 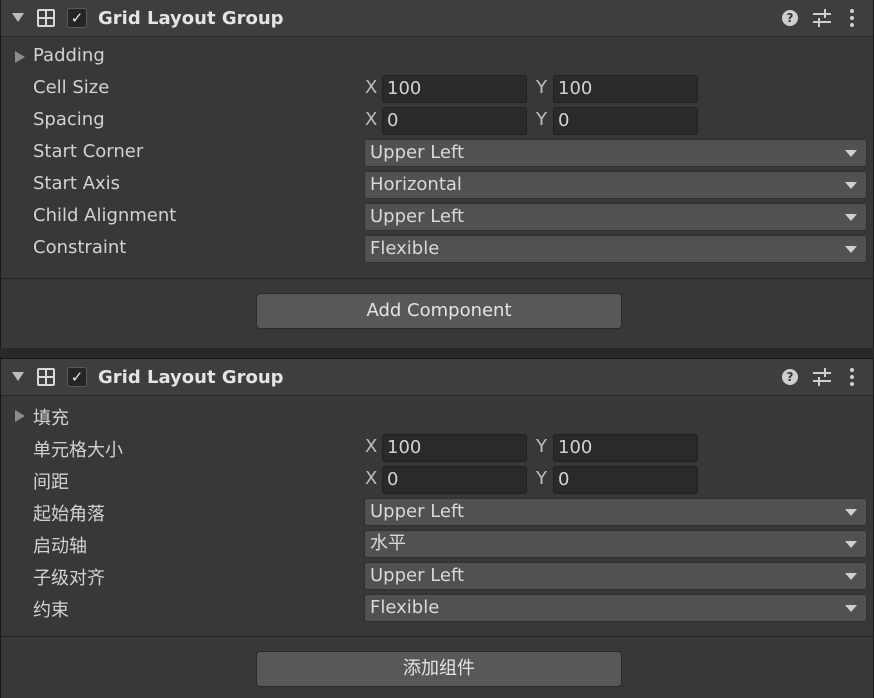 What do you see at coordinates (388, 543) in the screenshot?
I see `start-axis-value: 水平` at bounding box center [388, 543].